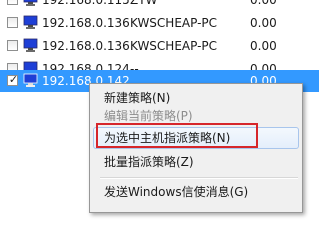  Describe the element at coordinates (196, 192) in the screenshot. I see `menu-item-send-message: 发送Windows信使消息(G)` at that location.